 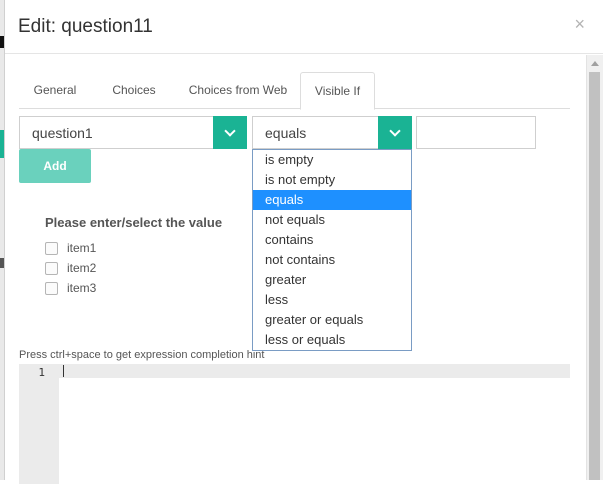 I want to click on operator-option: not equals, so click(x=332, y=220).